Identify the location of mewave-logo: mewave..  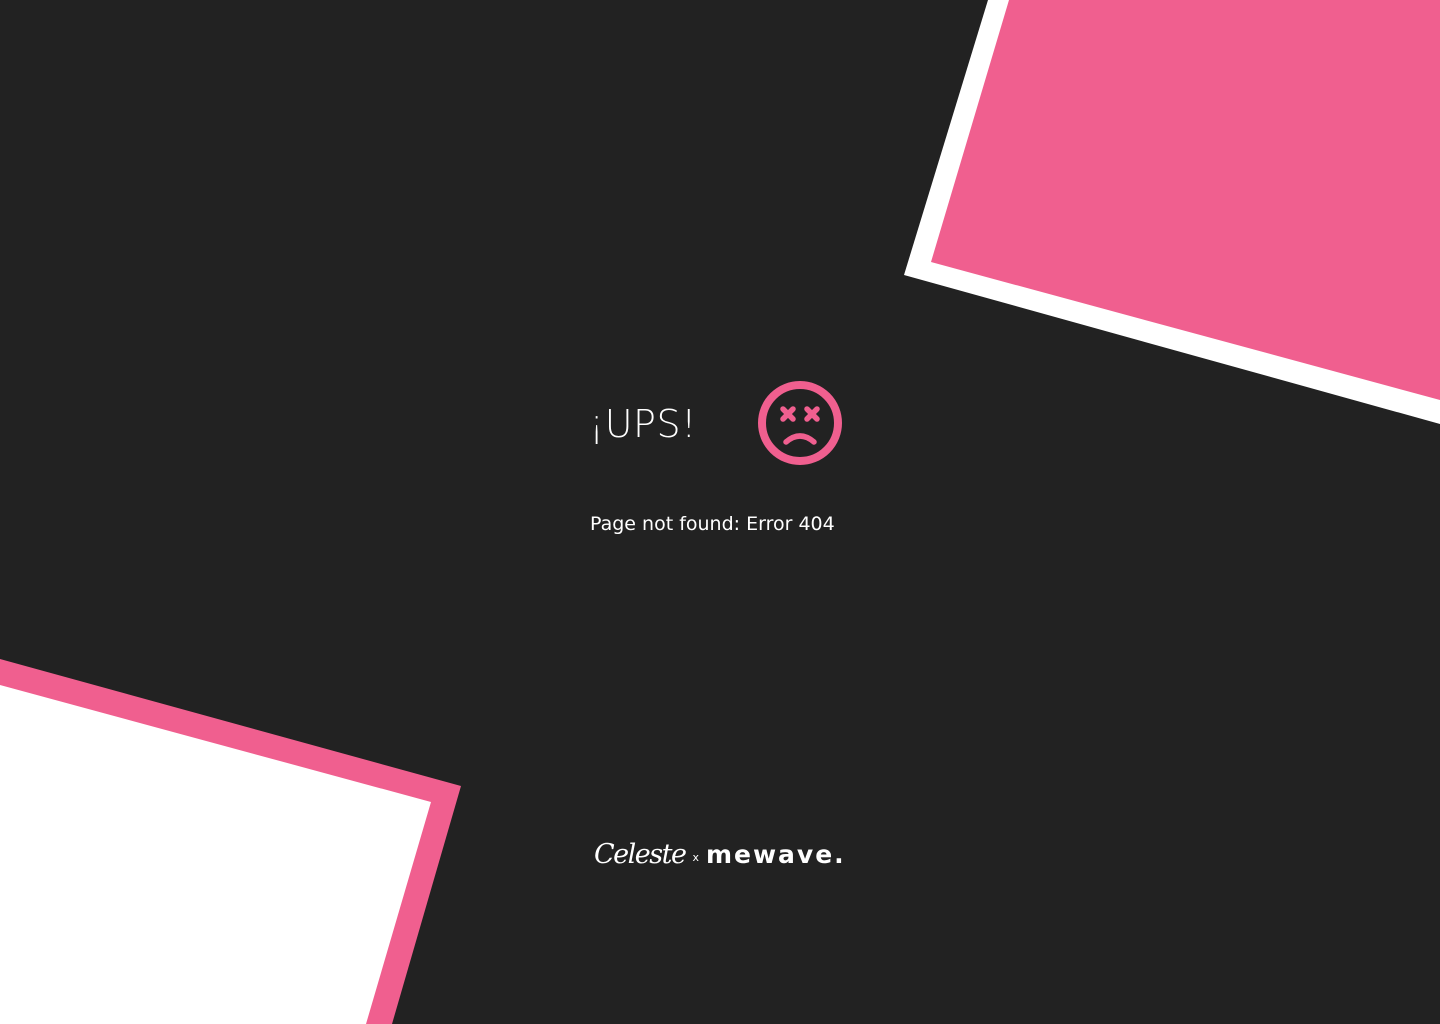
(775, 854).